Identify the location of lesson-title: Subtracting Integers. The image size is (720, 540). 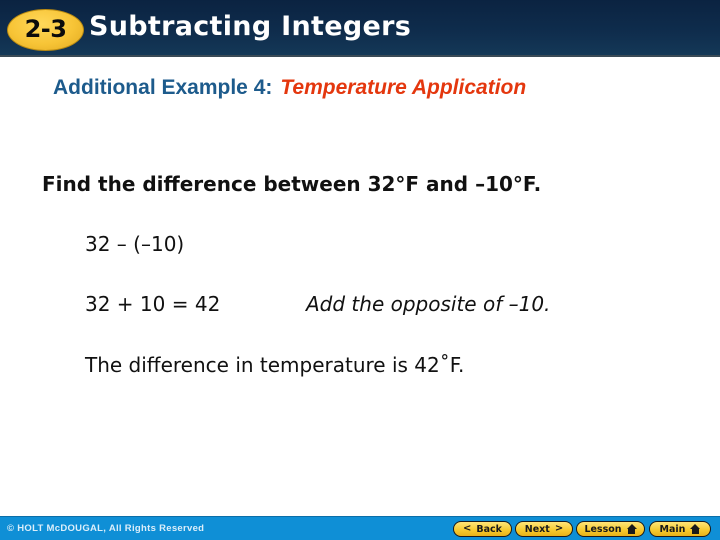
(250, 26).